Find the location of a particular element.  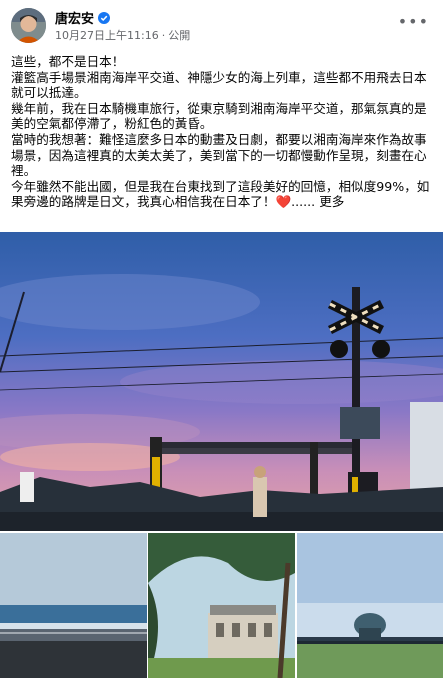

privacy-label: 公開 is located at coordinates (179, 35).